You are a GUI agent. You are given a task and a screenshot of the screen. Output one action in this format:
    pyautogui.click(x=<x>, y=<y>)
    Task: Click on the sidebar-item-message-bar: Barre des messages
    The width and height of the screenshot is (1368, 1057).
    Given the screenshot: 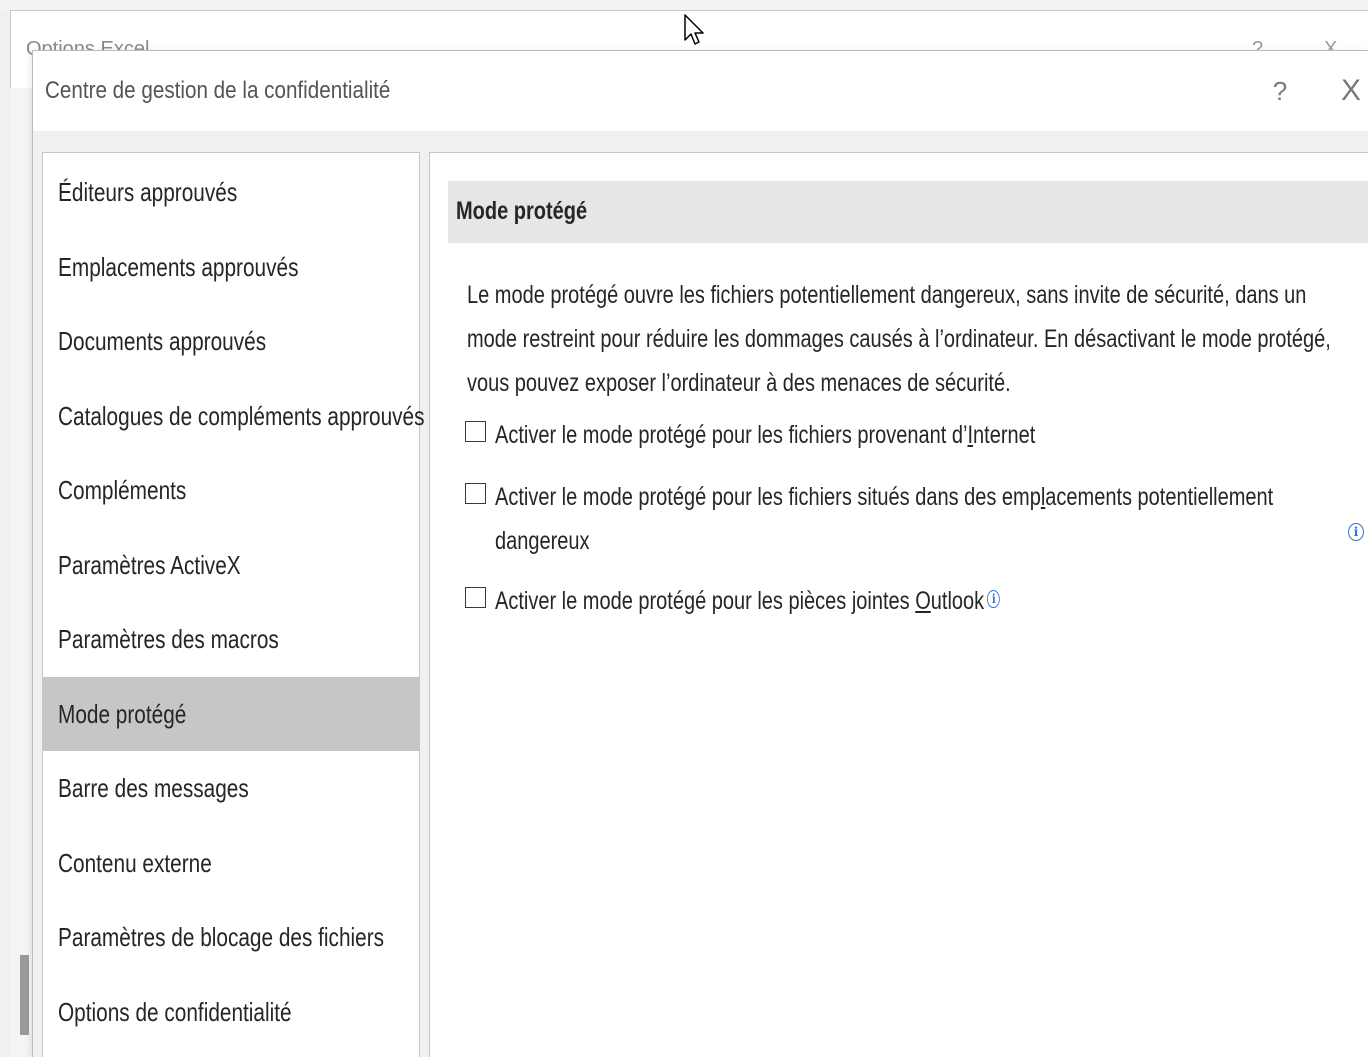 What is the action you would take?
    pyautogui.click(x=231, y=788)
    